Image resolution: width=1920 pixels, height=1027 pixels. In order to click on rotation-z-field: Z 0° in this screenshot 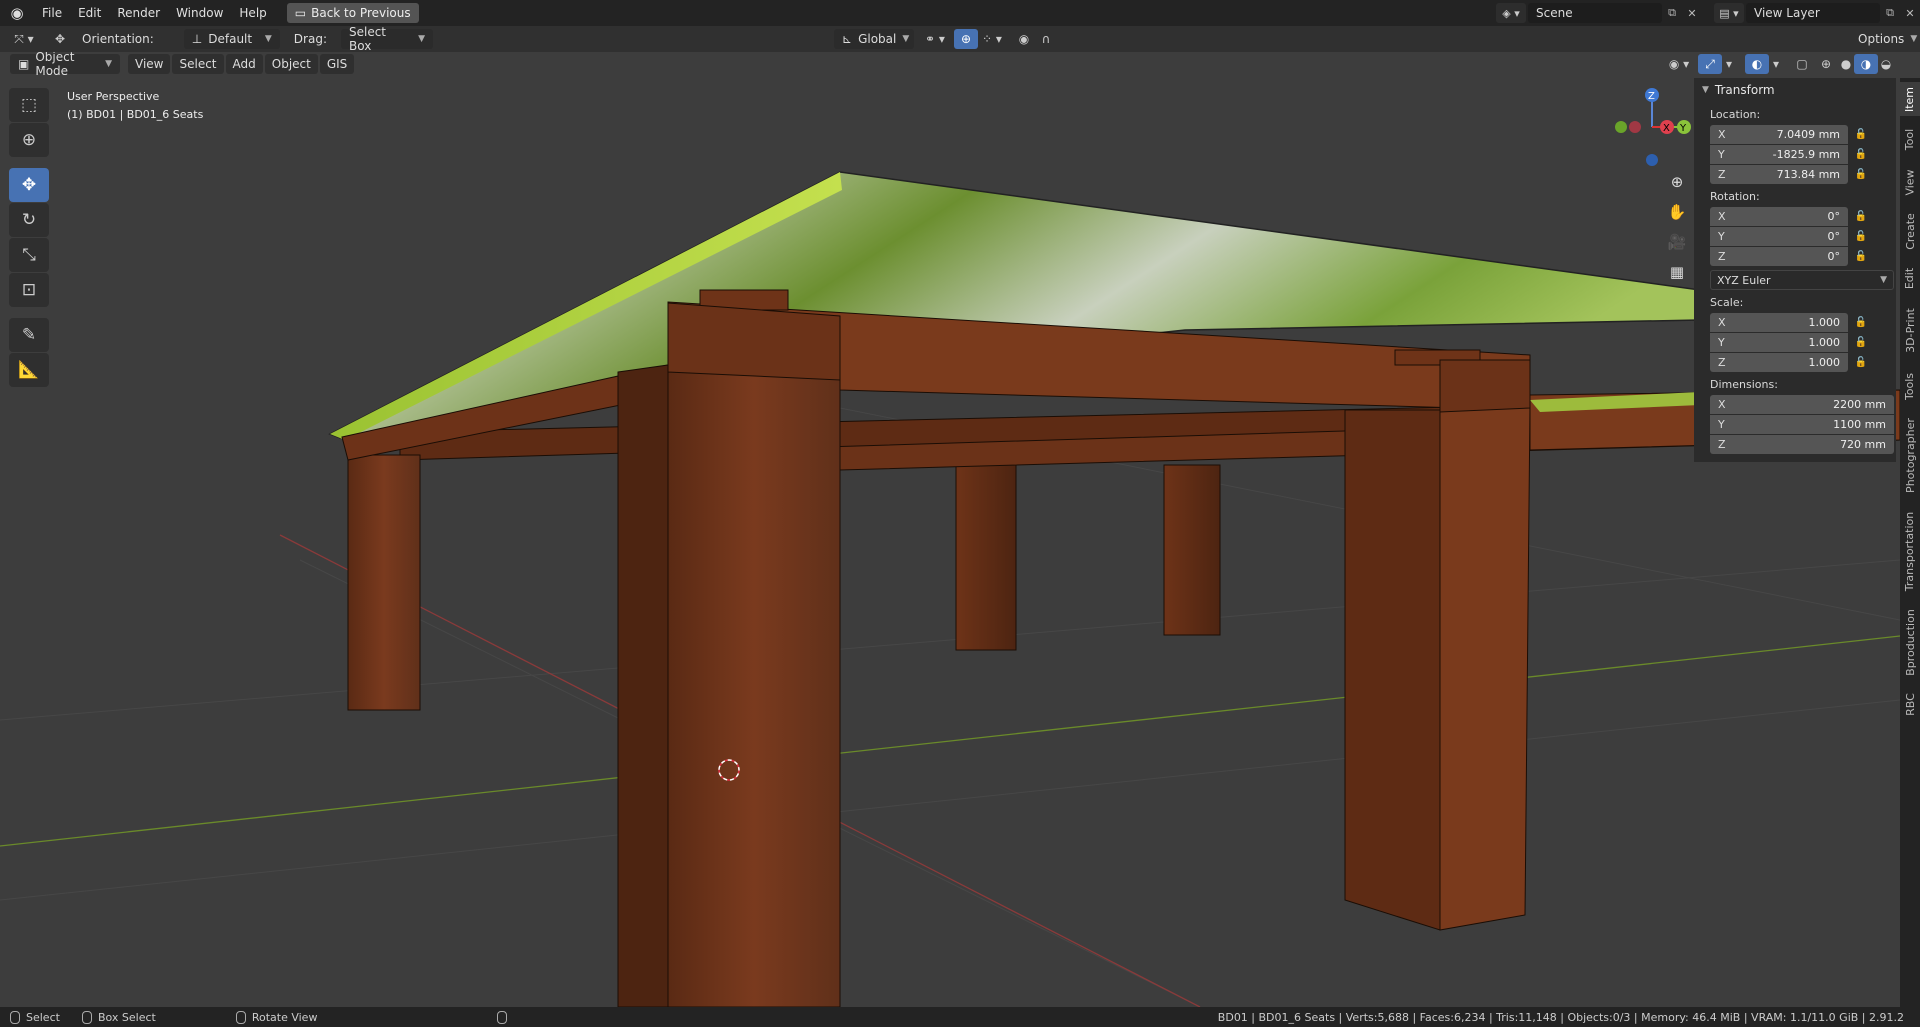, I will do `click(1779, 256)`.